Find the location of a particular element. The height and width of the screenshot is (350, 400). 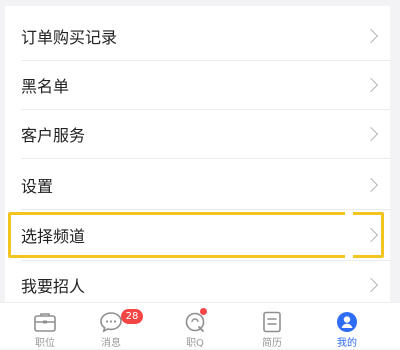

tab-mine: 我的 is located at coordinates (347, 326).